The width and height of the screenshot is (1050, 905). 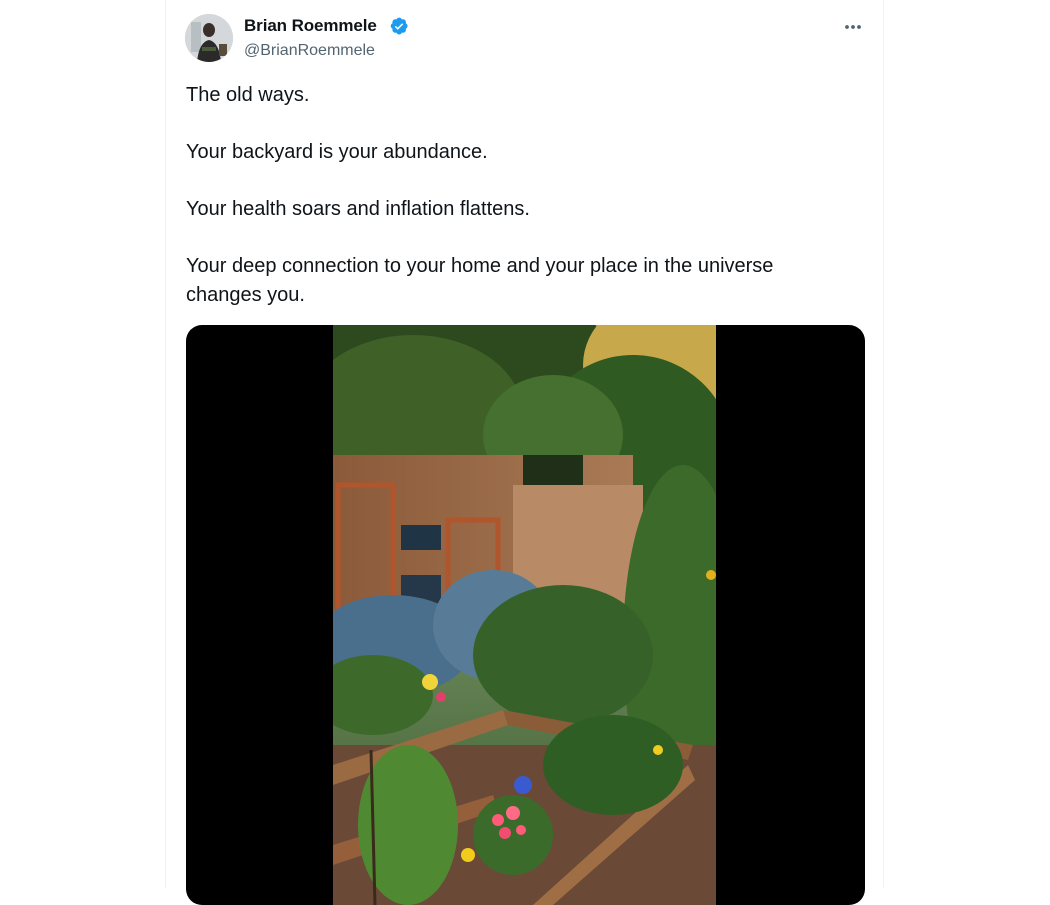 I want to click on more-horizontal-icon, so click(x=853, y=27).